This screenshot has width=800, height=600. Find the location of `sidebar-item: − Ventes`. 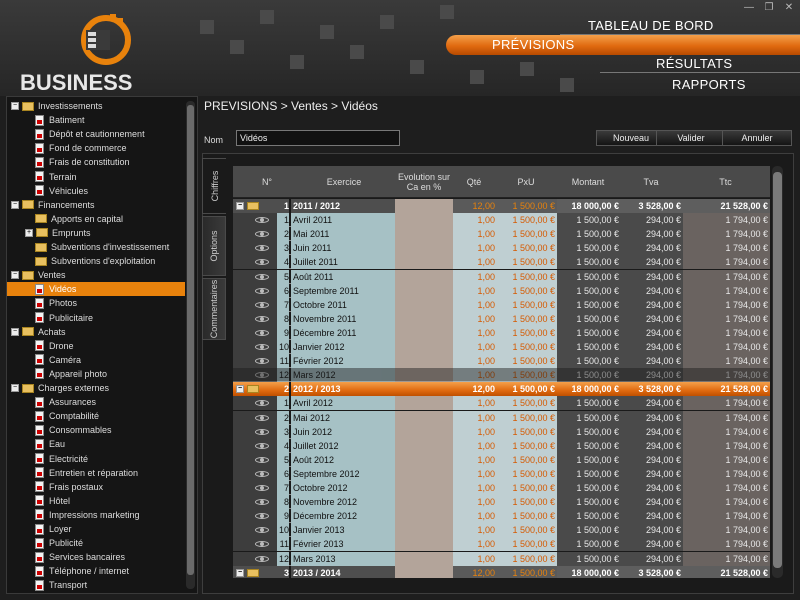

sidebar-item: − Ventes is located at coordinates (96, 275).